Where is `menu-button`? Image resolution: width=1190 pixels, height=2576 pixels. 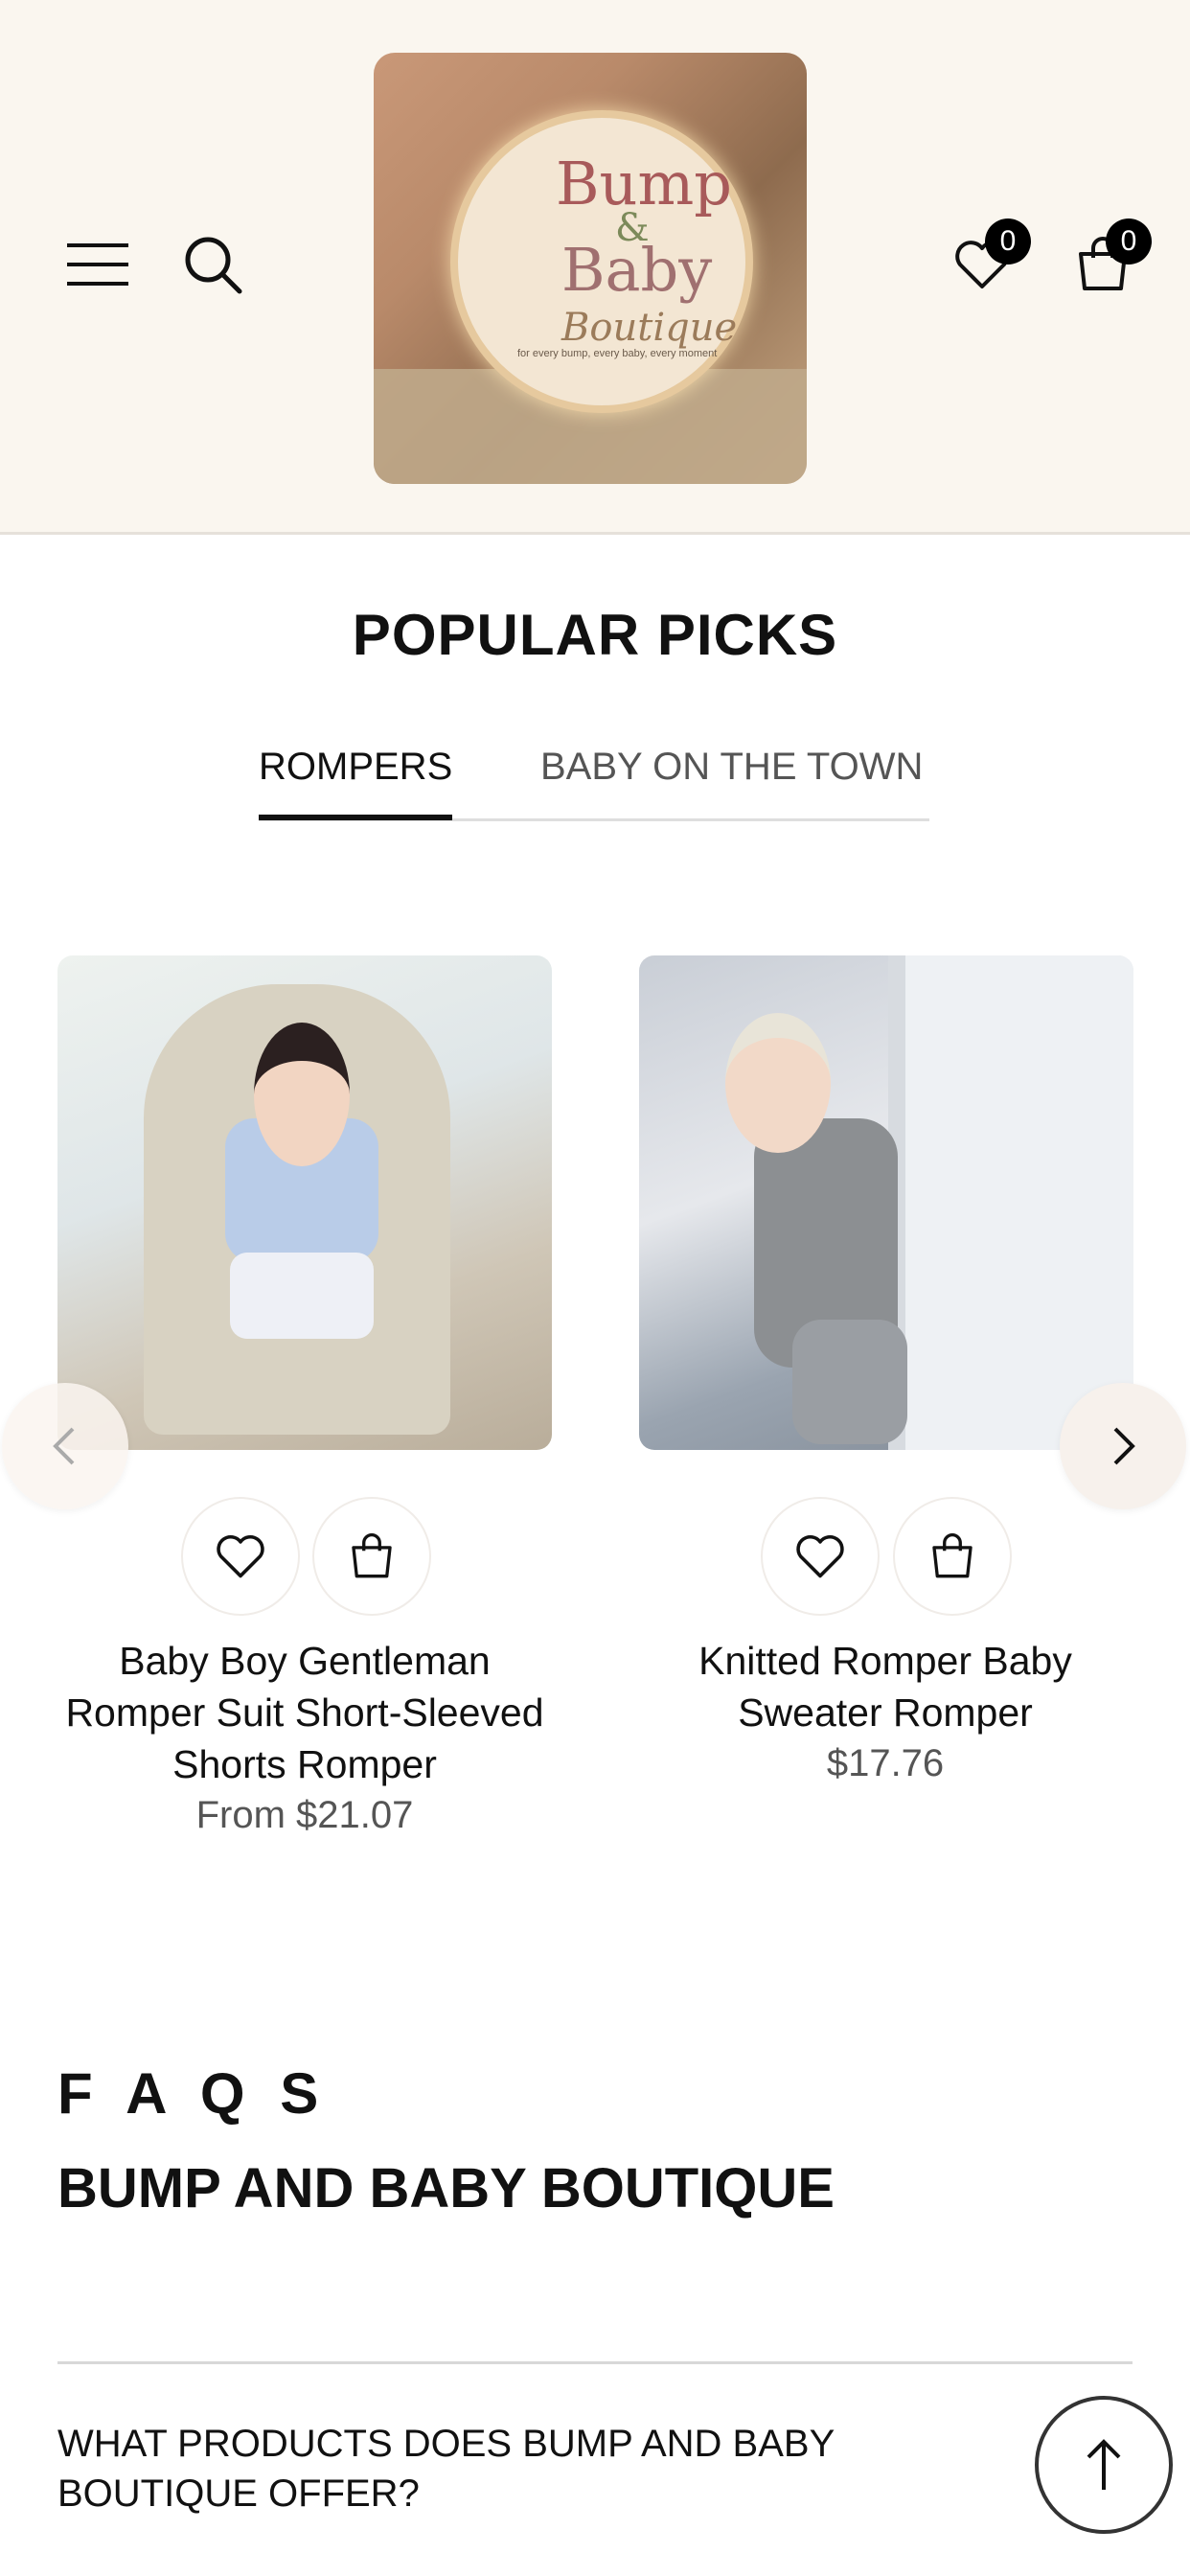
menu-button is located at coordinates (97, 264).